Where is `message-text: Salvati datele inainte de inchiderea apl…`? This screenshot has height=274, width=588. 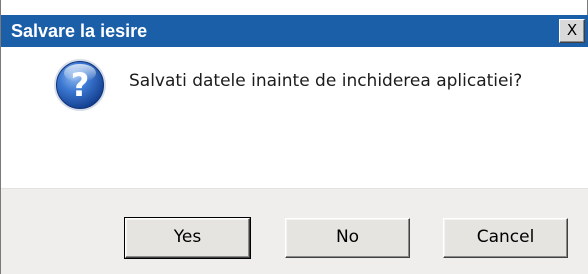
message-text: Salvati datele inainte de inchiderea apl… is located at coordinates (326, 81).